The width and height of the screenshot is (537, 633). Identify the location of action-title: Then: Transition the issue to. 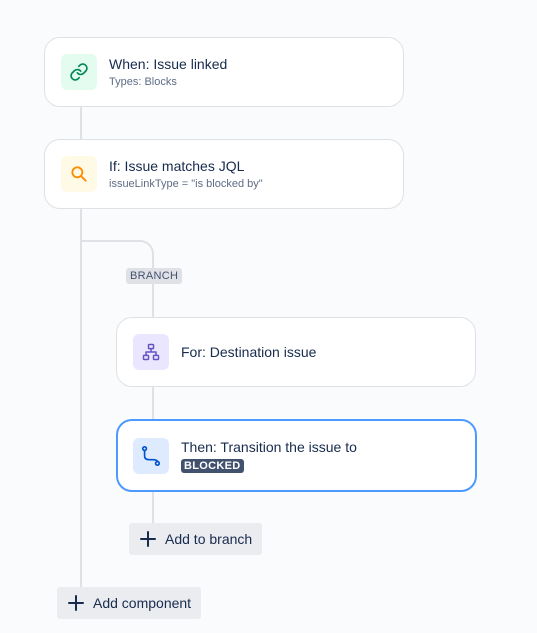
(269, 447).